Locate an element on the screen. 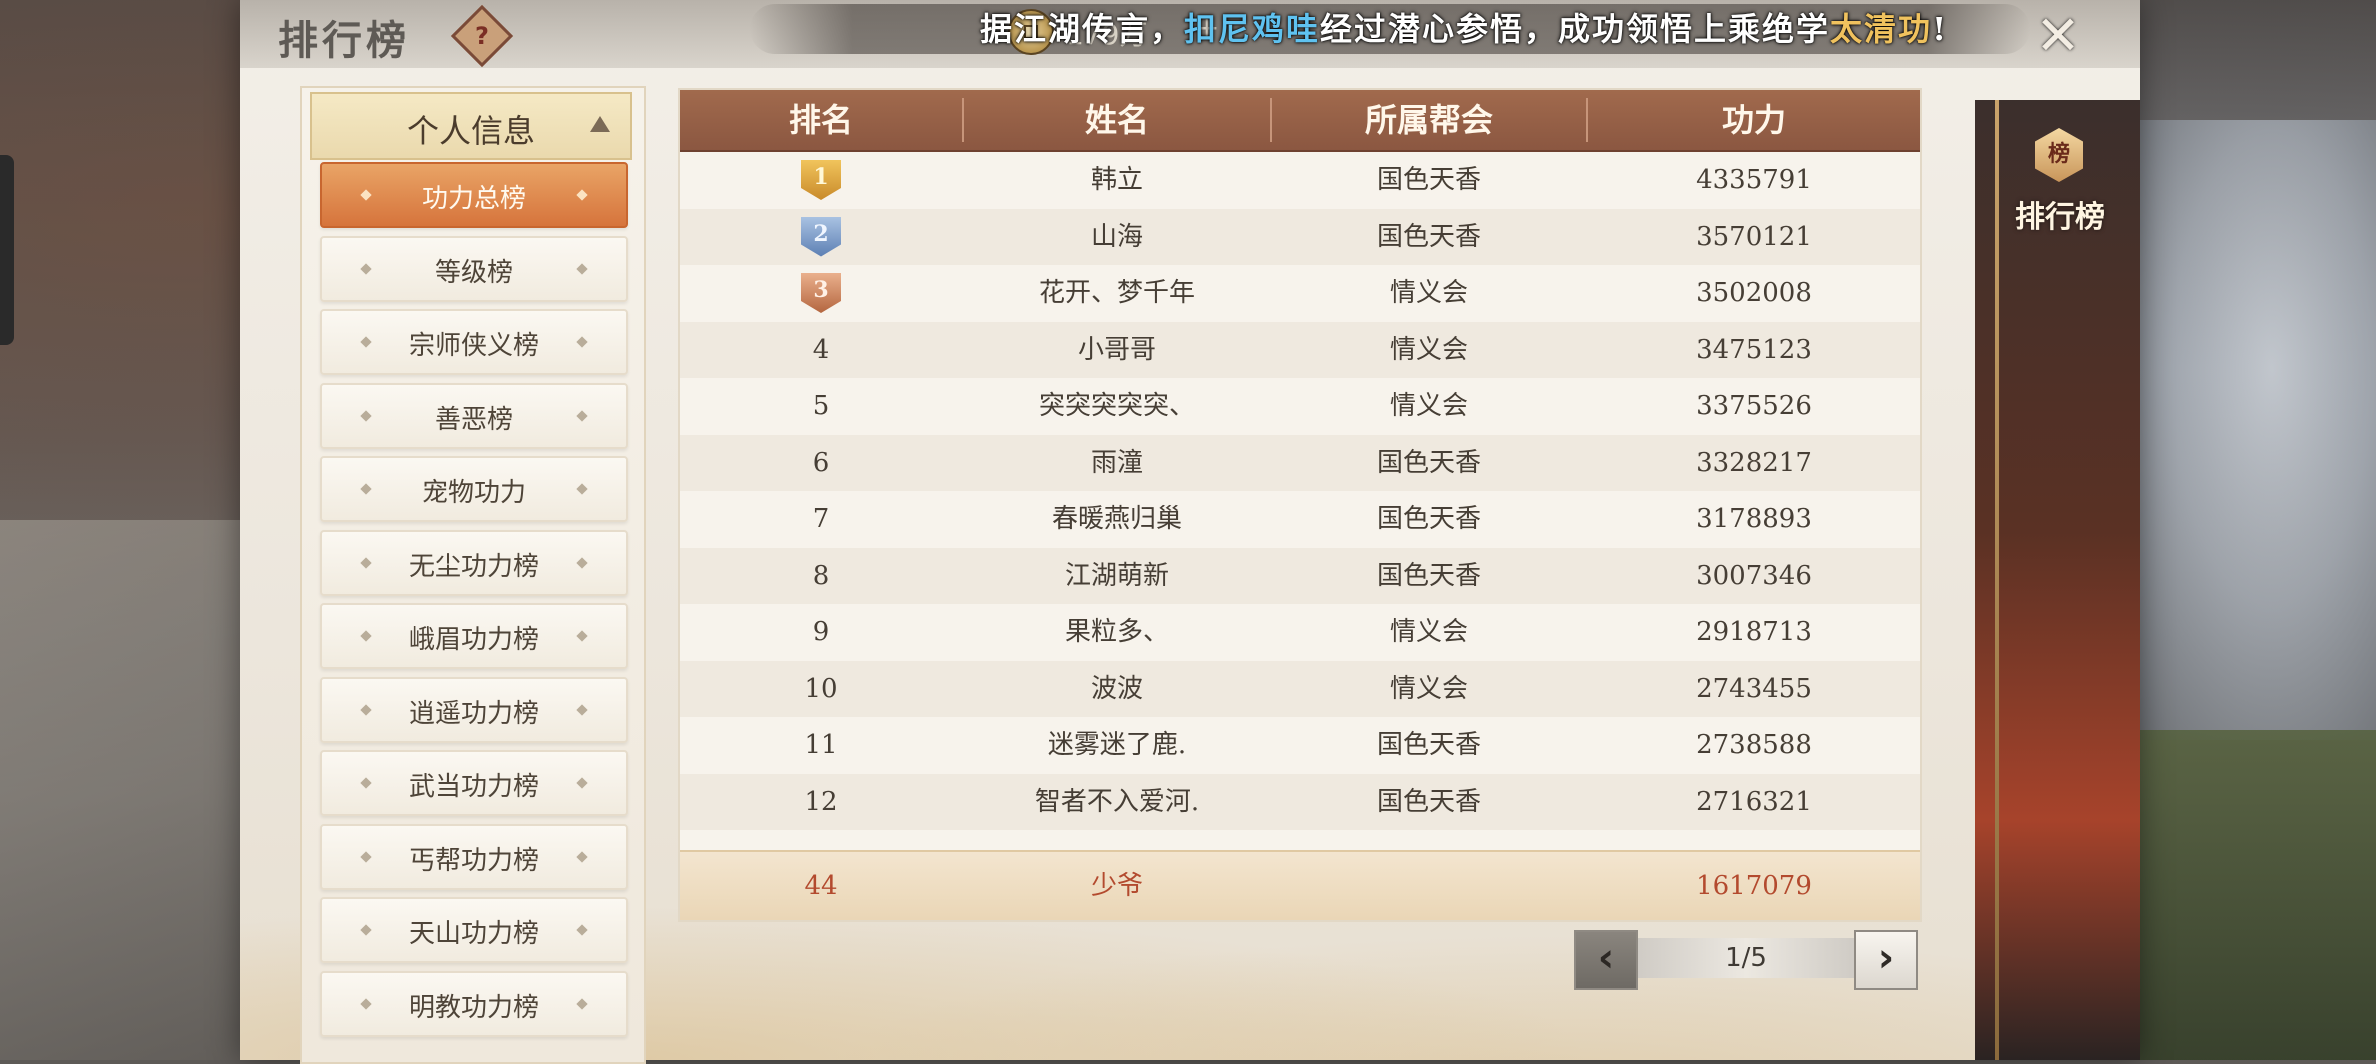 This screenshot has height=1064, width=2376. table-row: 1 韩立 国色天香 4335791 is located at coordinates (1300, 180).